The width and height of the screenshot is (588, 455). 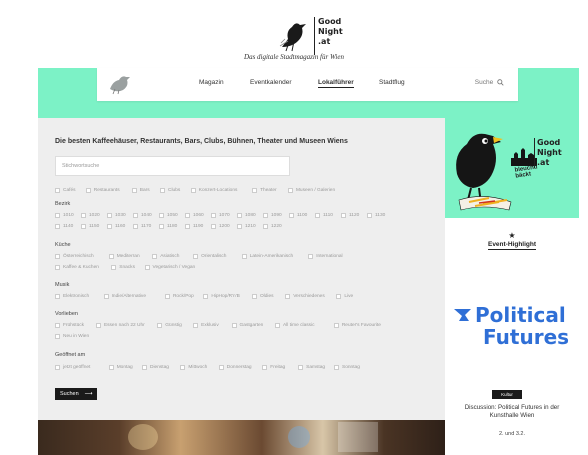 What do you see at coordinates (72, 296) in the screenshot?
I see `filter-checkbox: Elektronisch` at bounding box center [72, 296].